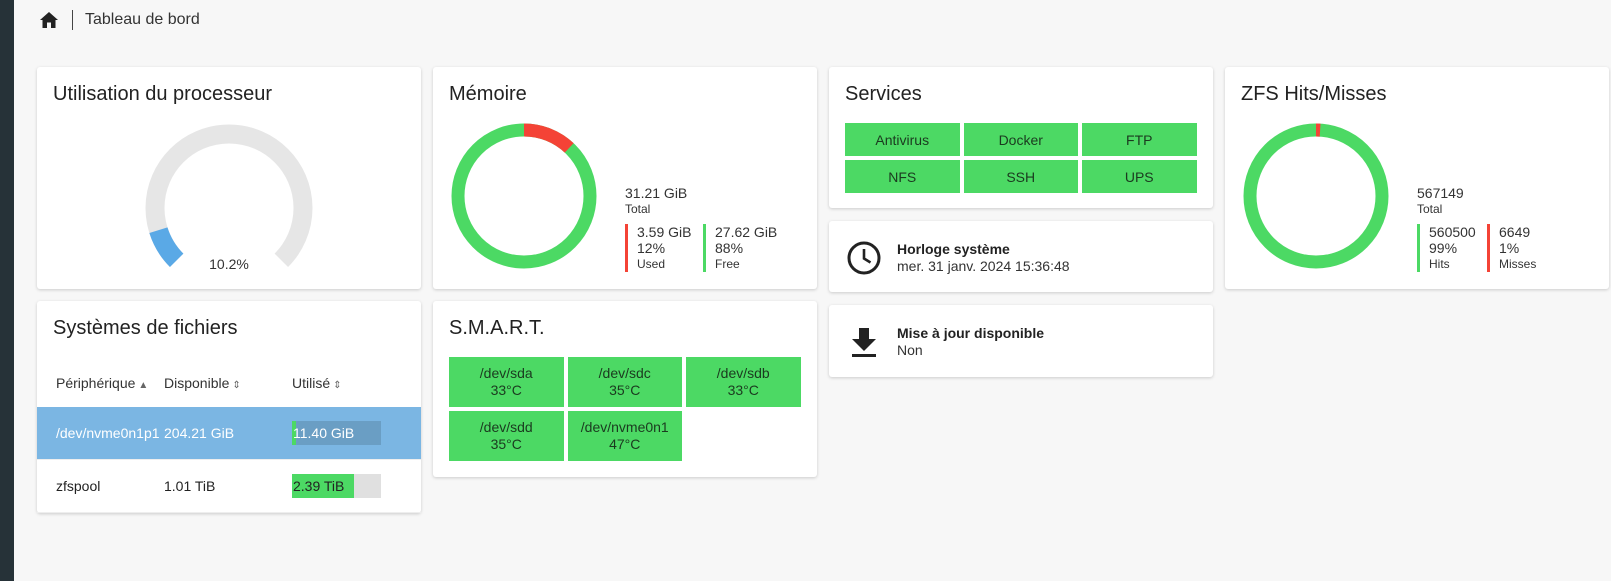 This screenshot has height=581, width=1611. I want to click on memory-free-value: 27.62 GiB, so click(746, 232).